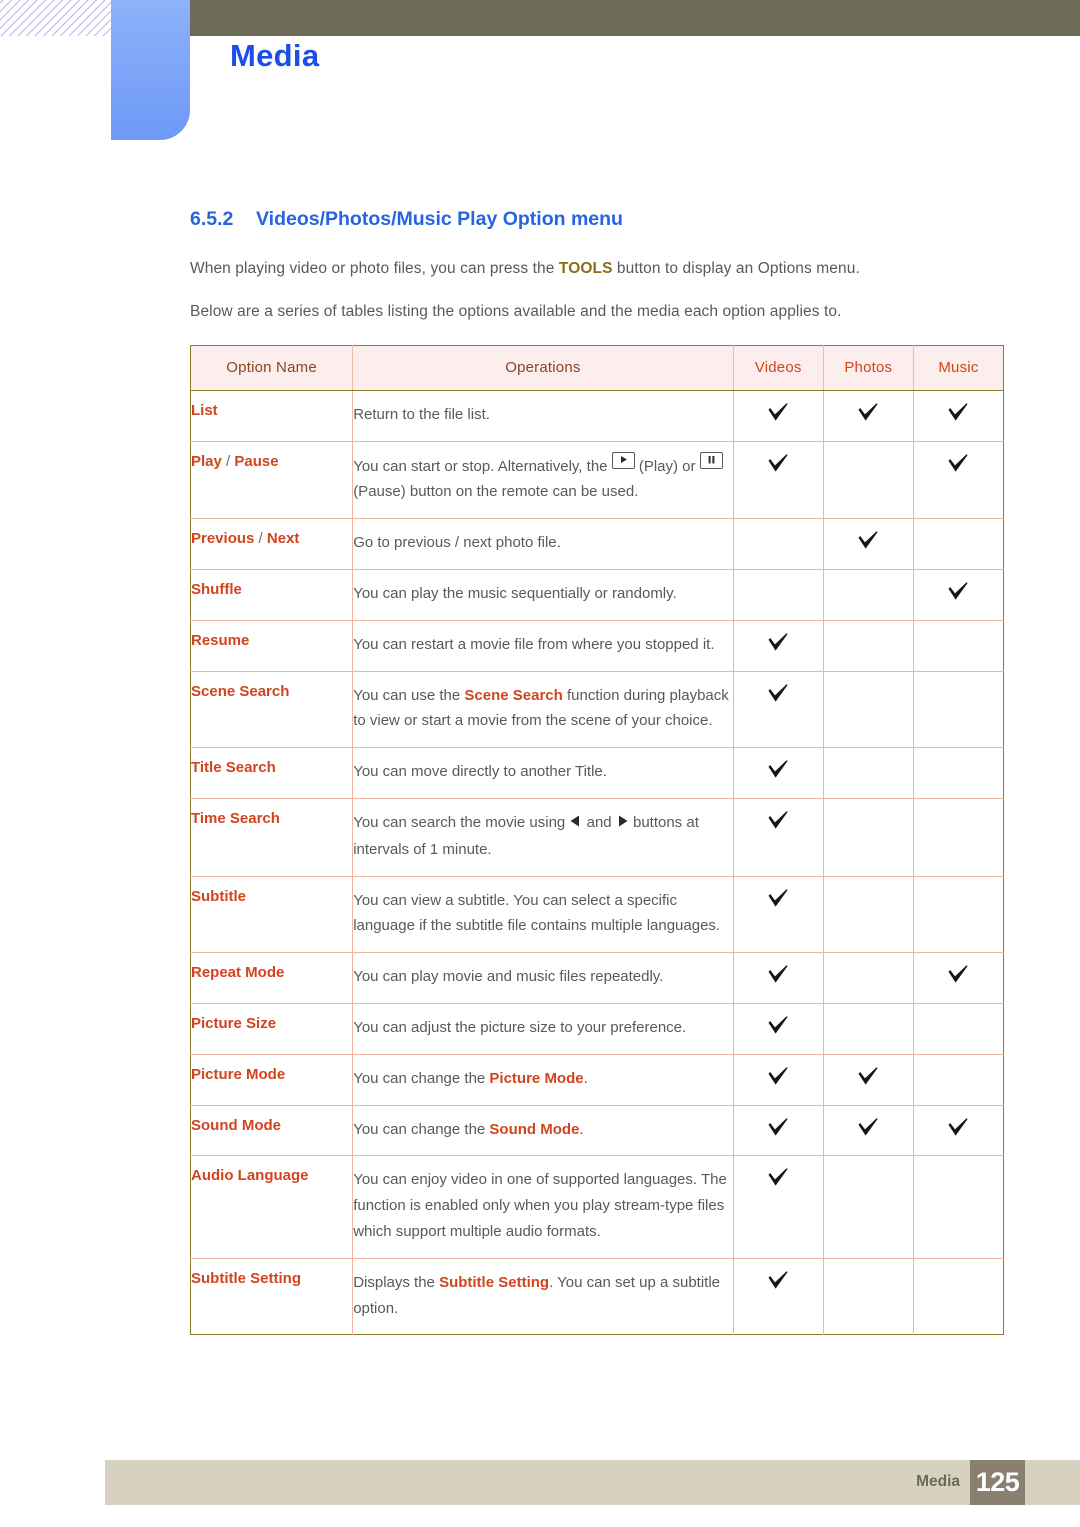 The image size is (1080, 1527). I want to click on col-header-videos: Videos, so click(778, 368).